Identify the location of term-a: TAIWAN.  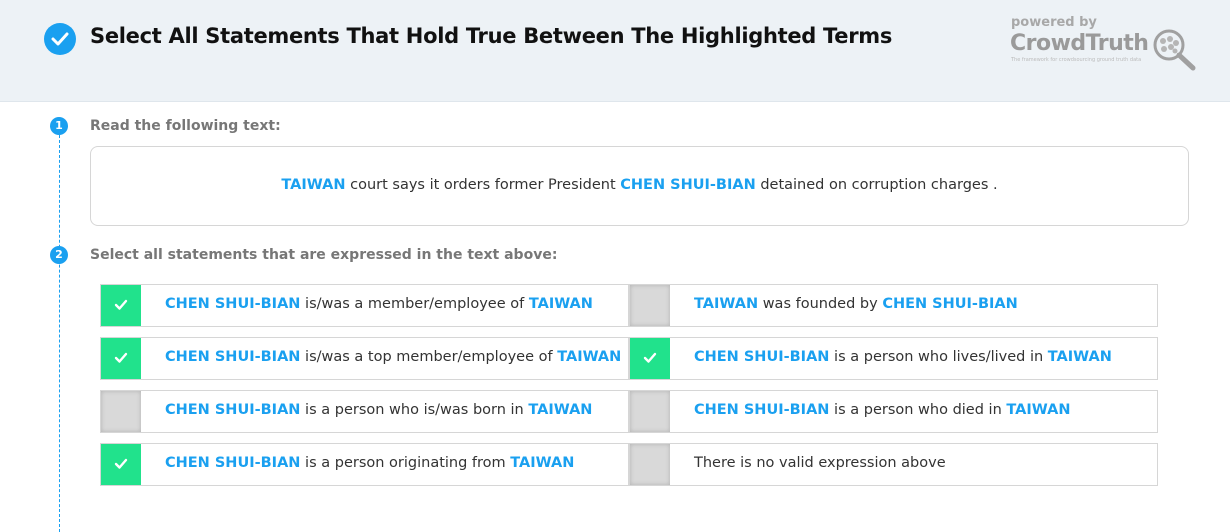
(726, 304).